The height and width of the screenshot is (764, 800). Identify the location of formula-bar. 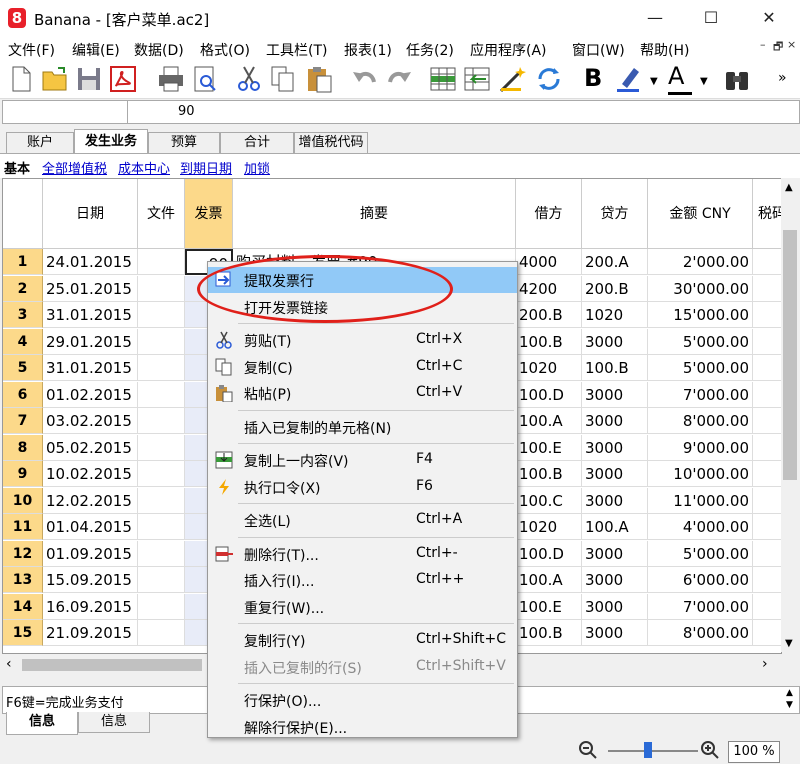
(401, 112).